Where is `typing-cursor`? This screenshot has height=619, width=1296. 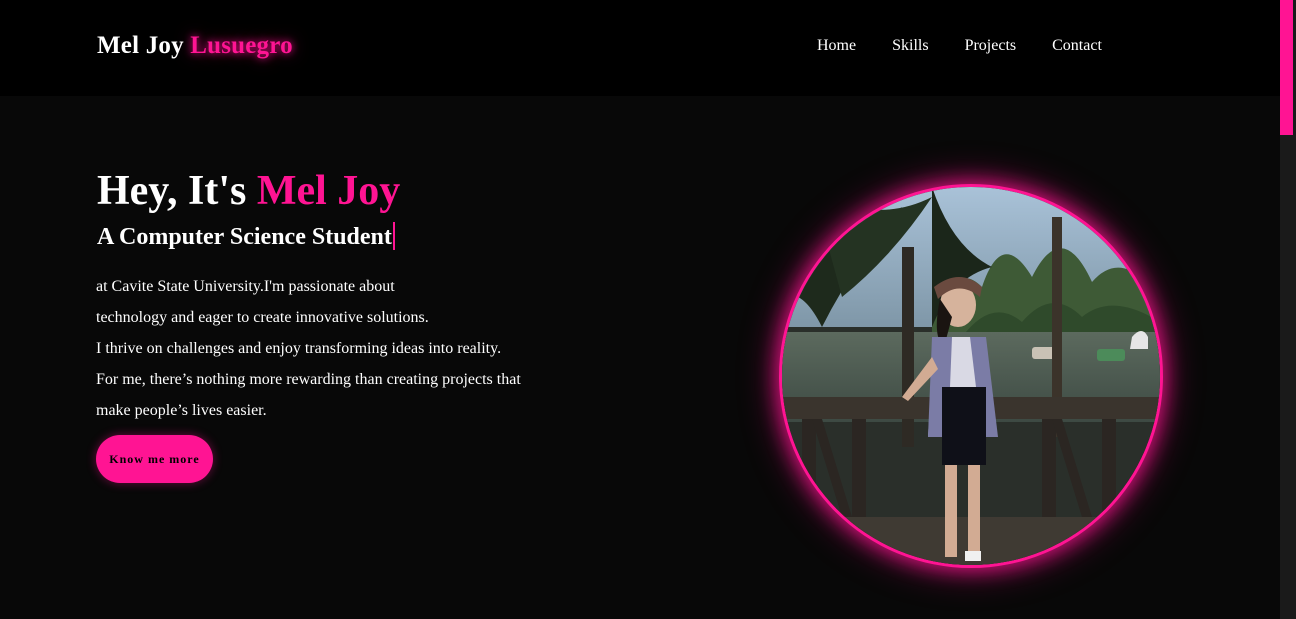 typing-cursor is located at coordinates (393, 236).